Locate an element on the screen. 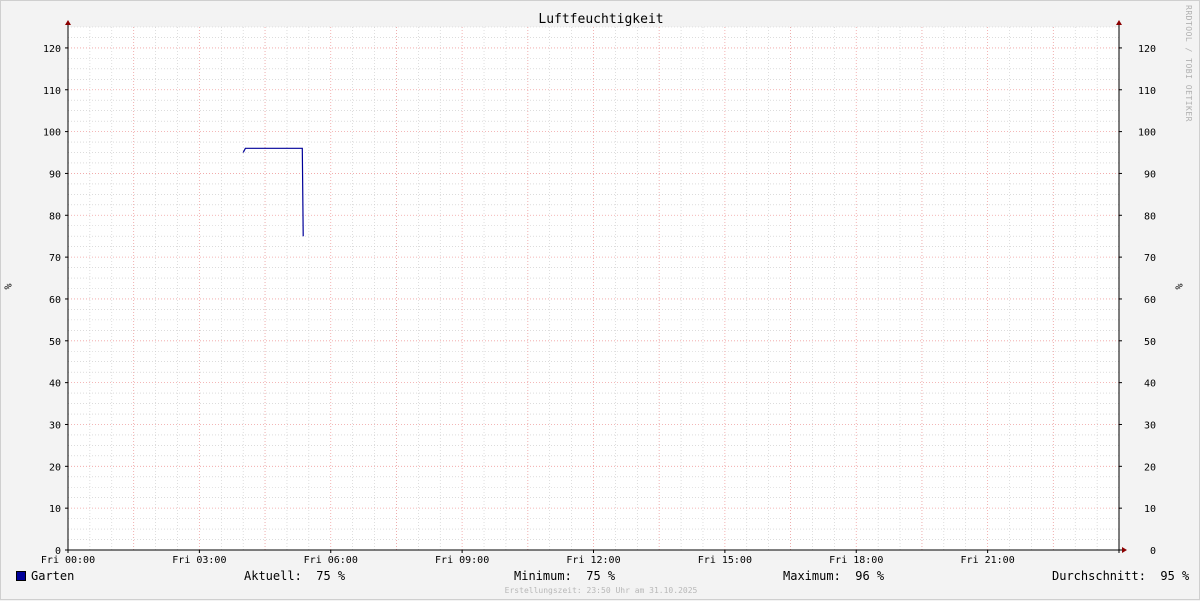 The image size is (1200, 601). x-tick-label: Fri 09:00 is located at coordinates (462, 560).